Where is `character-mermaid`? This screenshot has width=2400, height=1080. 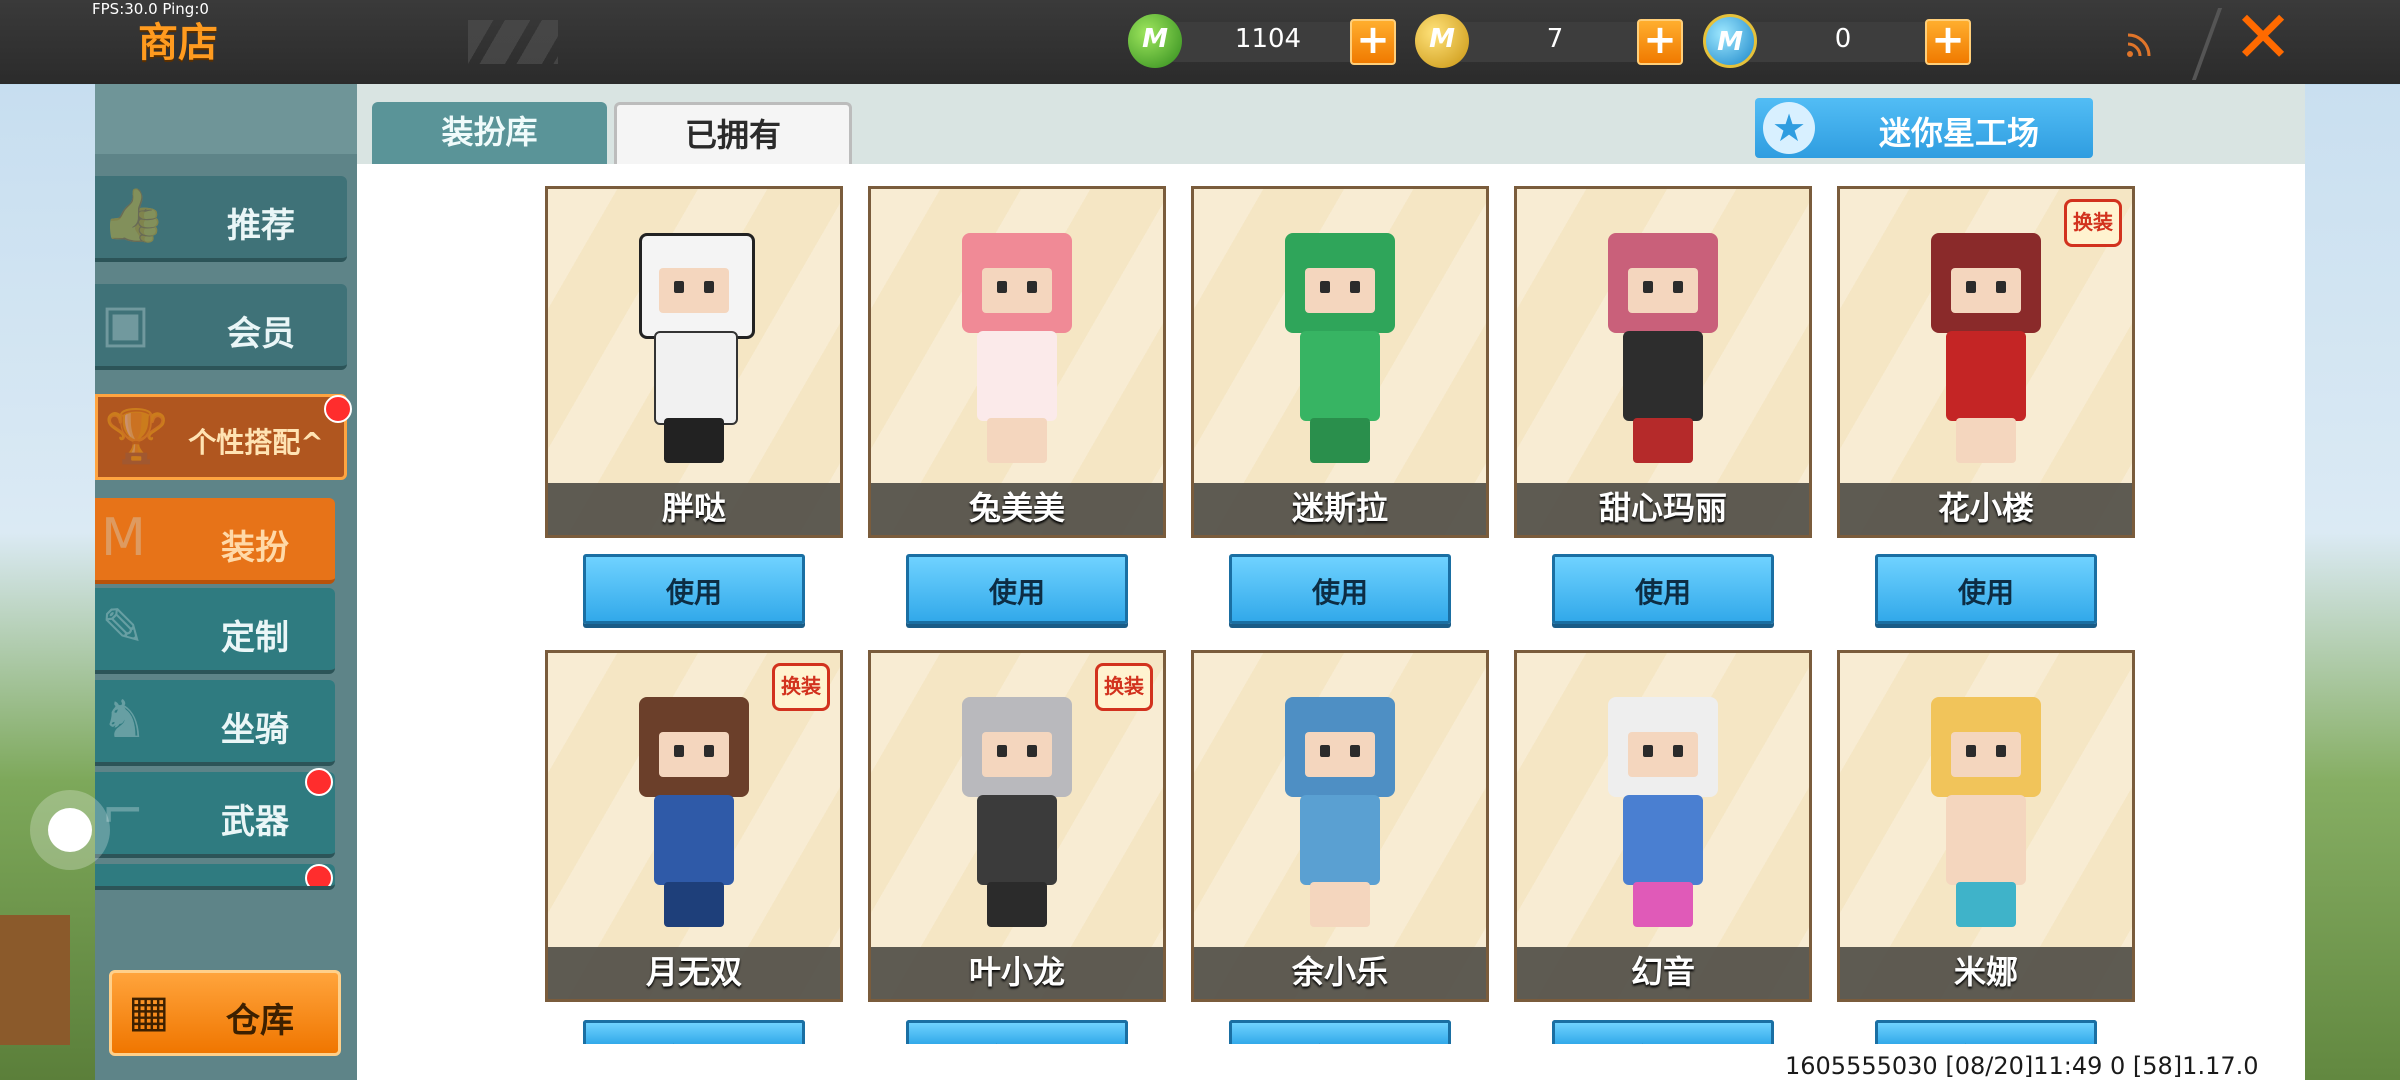 character-mermaid is located at coordinates (1986, 802).